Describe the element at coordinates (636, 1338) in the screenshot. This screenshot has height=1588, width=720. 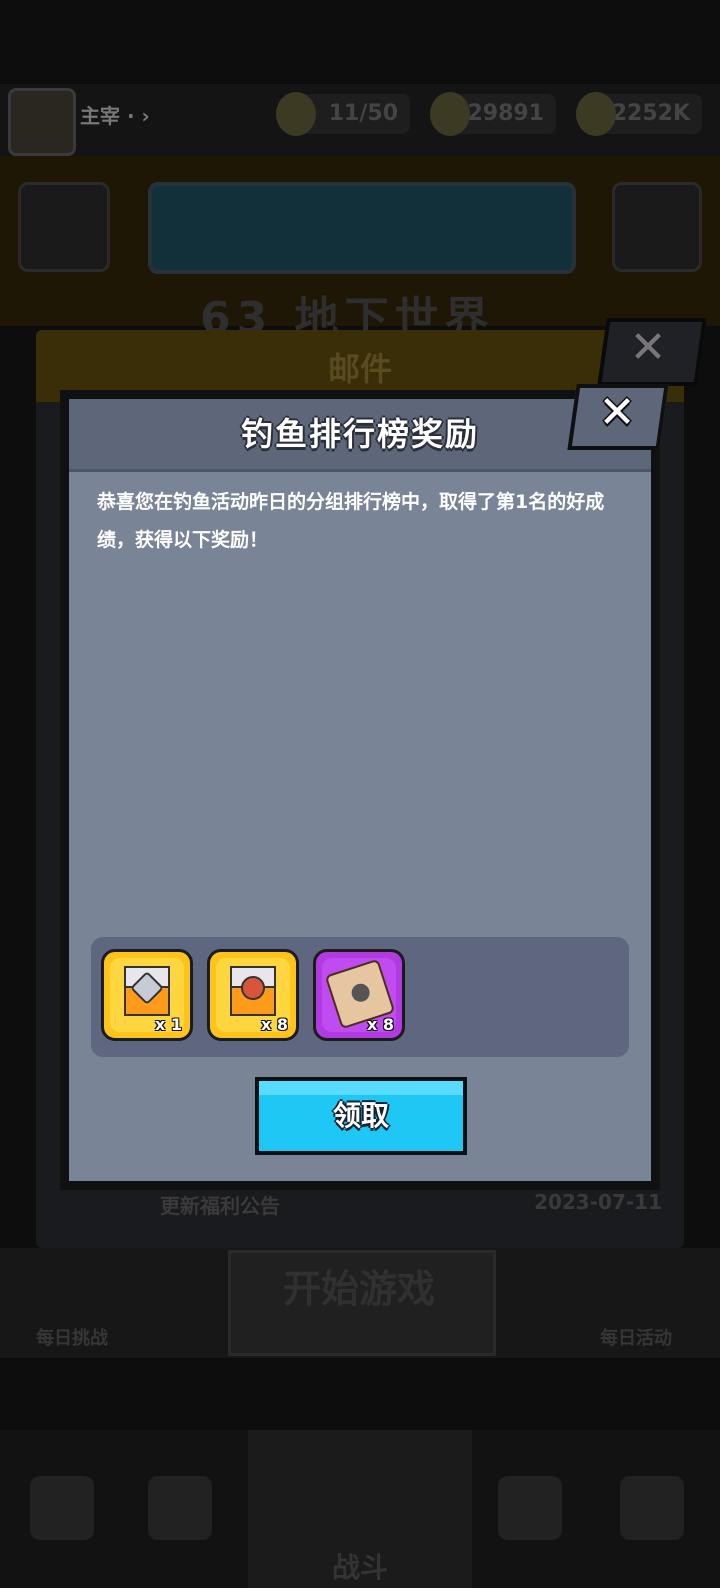
I see `daily-event-label: 每日活动` at that location.